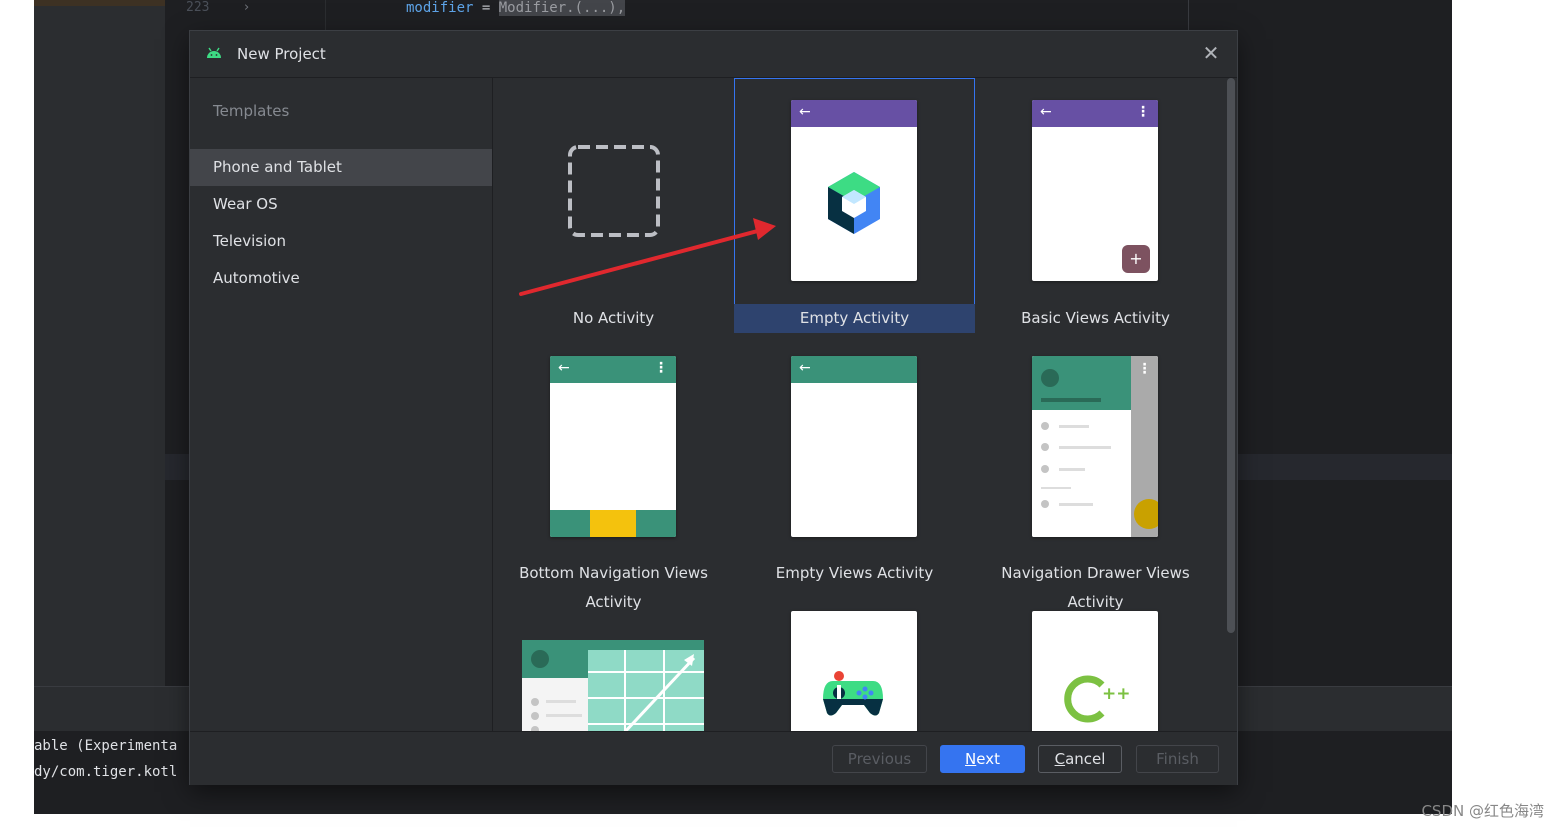 This screenshot has width=1560, height=827. Describe the element at coordinates (1136, 259) in the screenshot. I see `fab-plus-icon: +` at that location.